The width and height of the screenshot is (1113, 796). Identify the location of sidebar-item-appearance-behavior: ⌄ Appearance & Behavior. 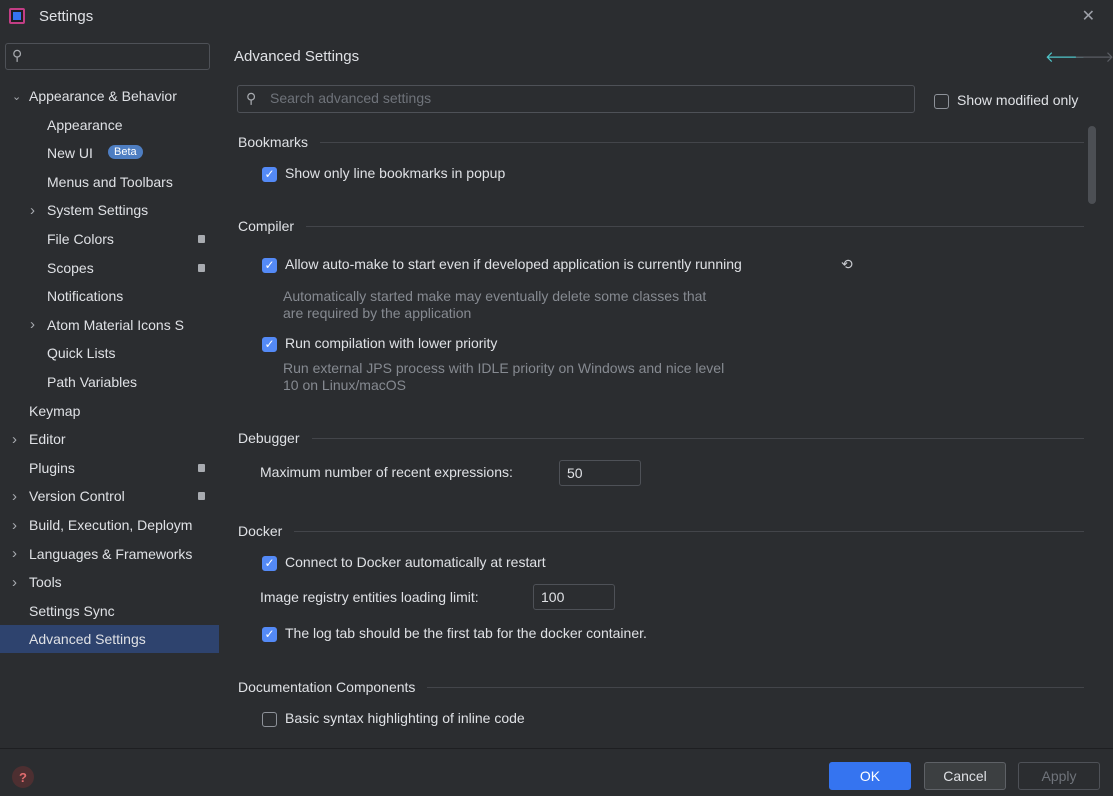
(109, 96).